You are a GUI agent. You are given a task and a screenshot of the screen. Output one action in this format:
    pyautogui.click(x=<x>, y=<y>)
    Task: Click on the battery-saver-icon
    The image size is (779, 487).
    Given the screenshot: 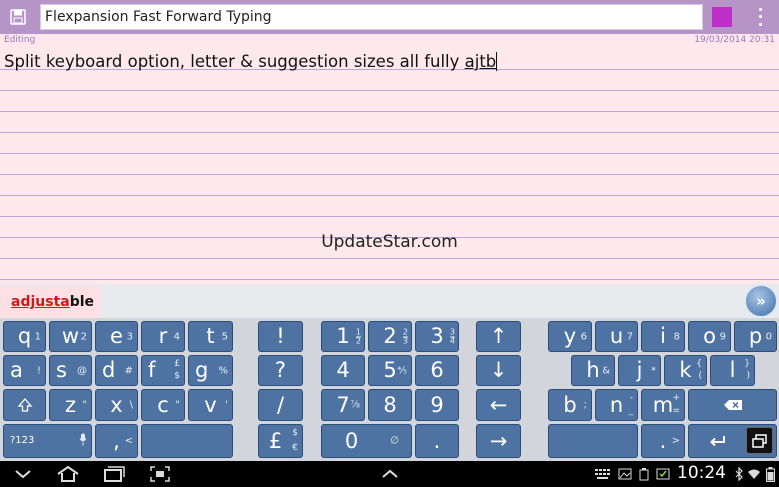 What is the action you would take?
    pyautogui.click(x=644, y=474)
    